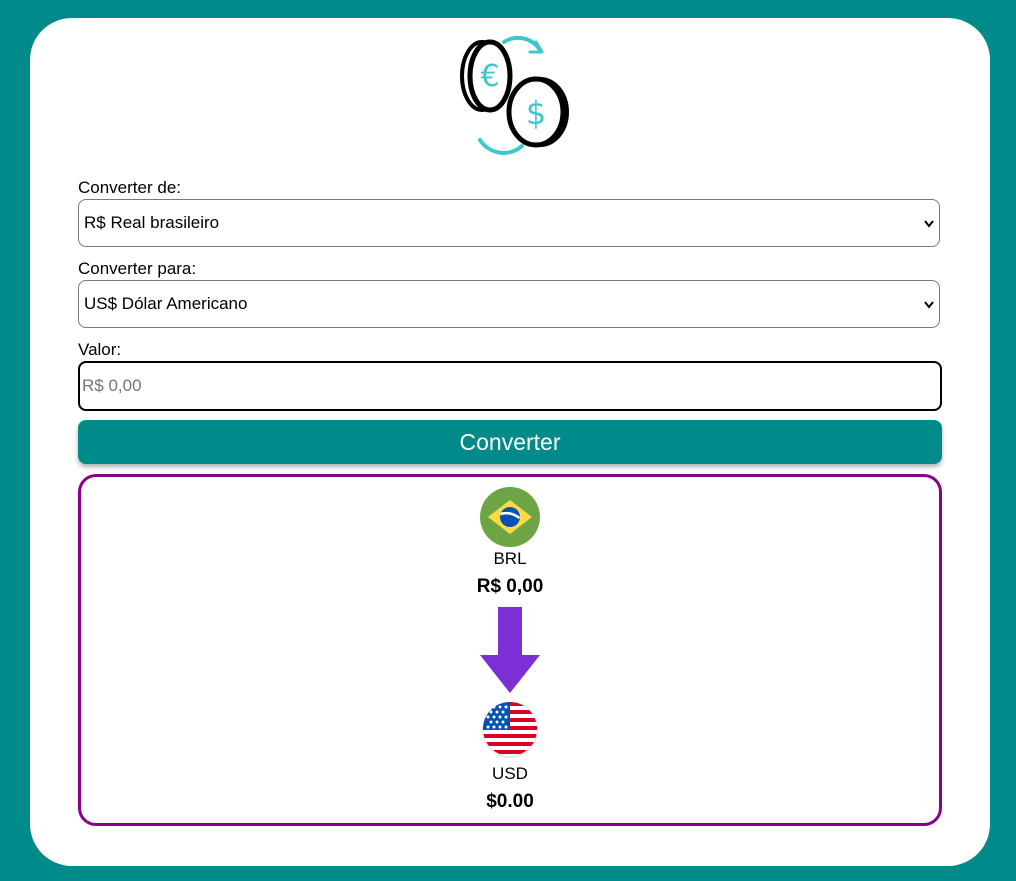 Image resolution: width=1016 pixels, height=881 pixels. What do you see at coordinates (510, 730) in the screenshot?
I see `usa-flag-icon` at bounding box center [510, 730].